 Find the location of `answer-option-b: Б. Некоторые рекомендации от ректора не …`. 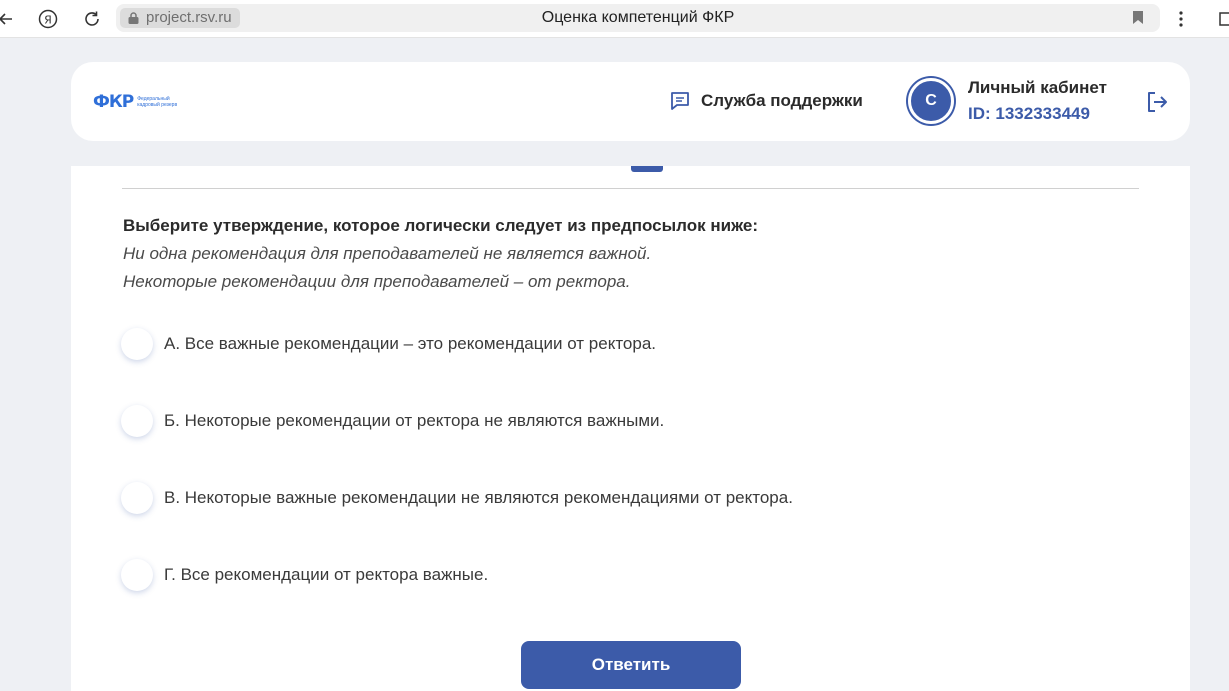

answer-option-b: Б. Некоторые рекомендации от ректора не … is located at coordinates (392, 421).